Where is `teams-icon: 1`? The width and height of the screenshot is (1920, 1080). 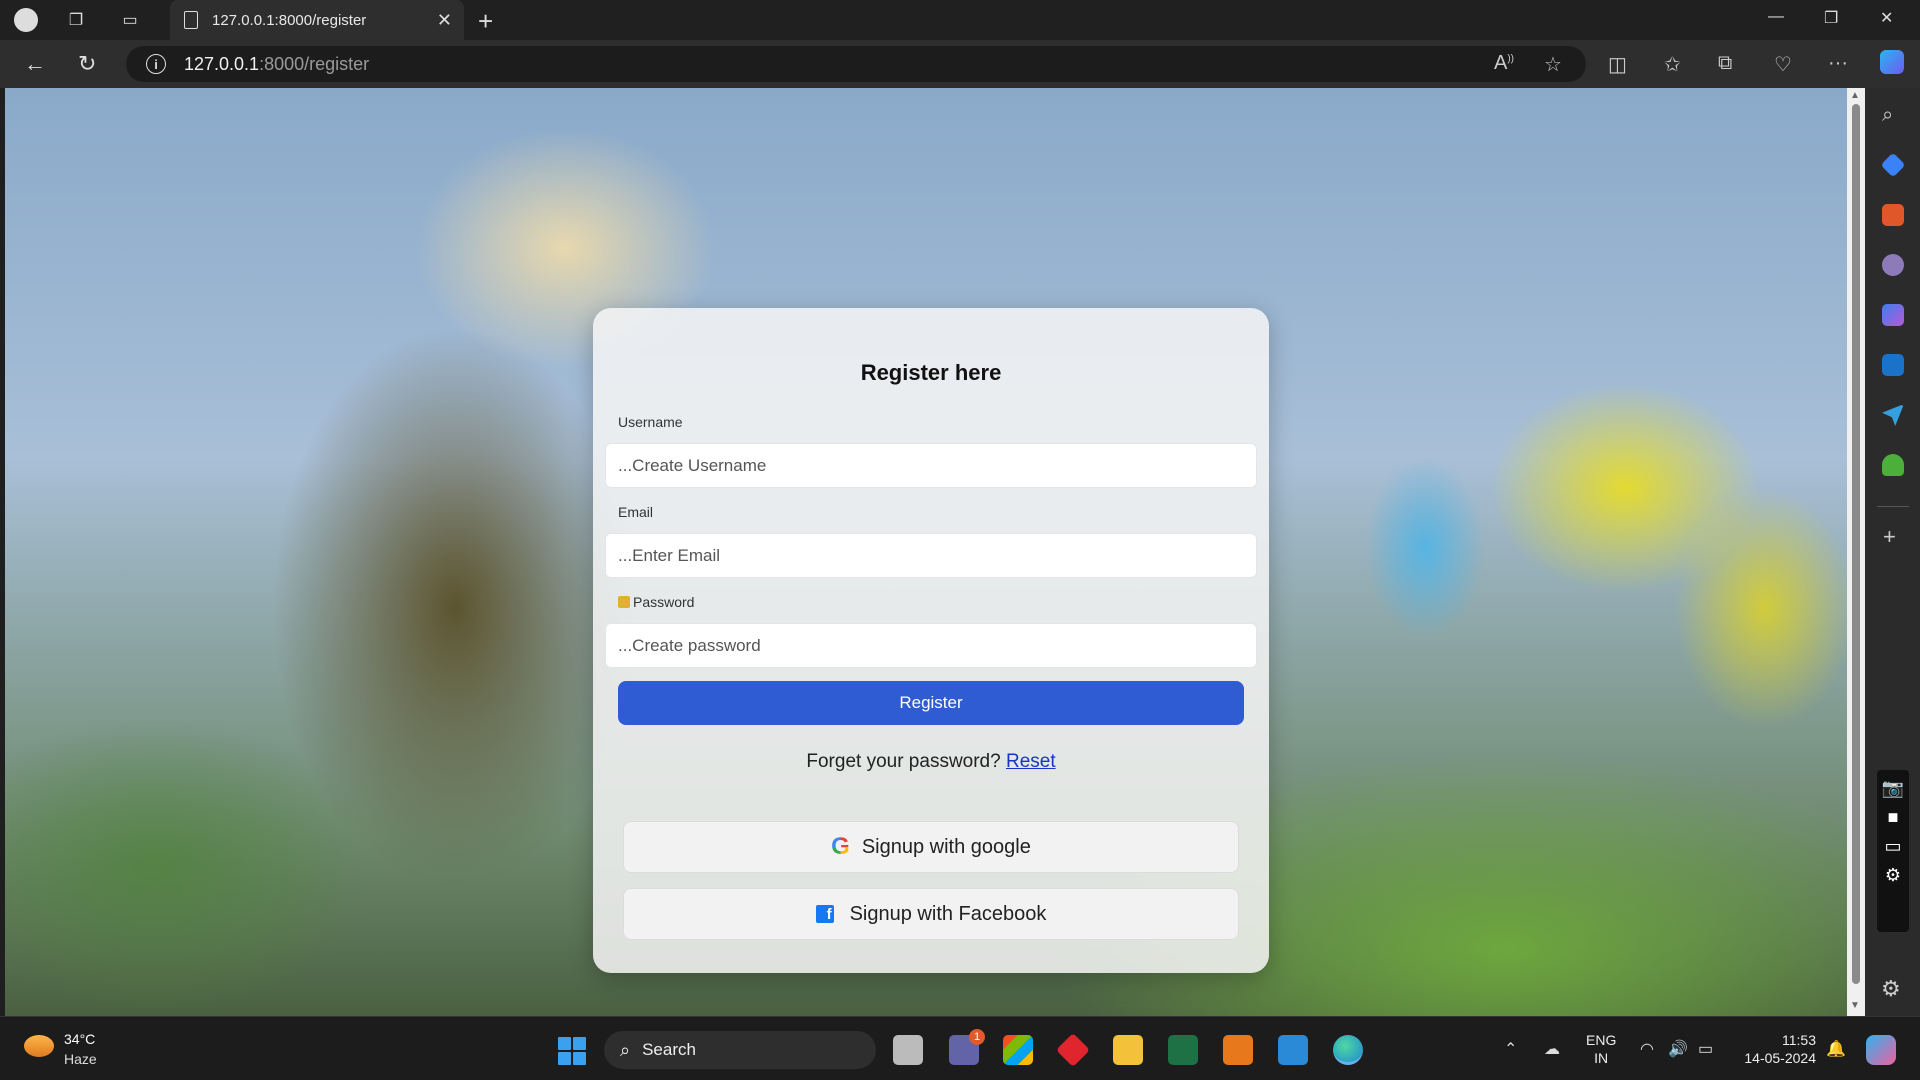 teams-icon: 1 is located at coordinates (967, 1047).